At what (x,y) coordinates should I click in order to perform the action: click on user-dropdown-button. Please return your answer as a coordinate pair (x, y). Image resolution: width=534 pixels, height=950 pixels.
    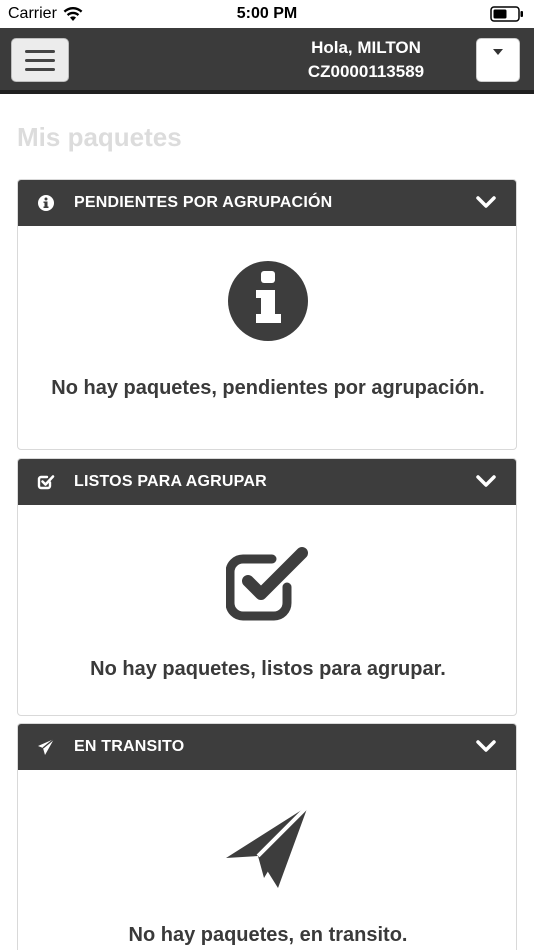
    Looking at the image, I should click on (498, 60).